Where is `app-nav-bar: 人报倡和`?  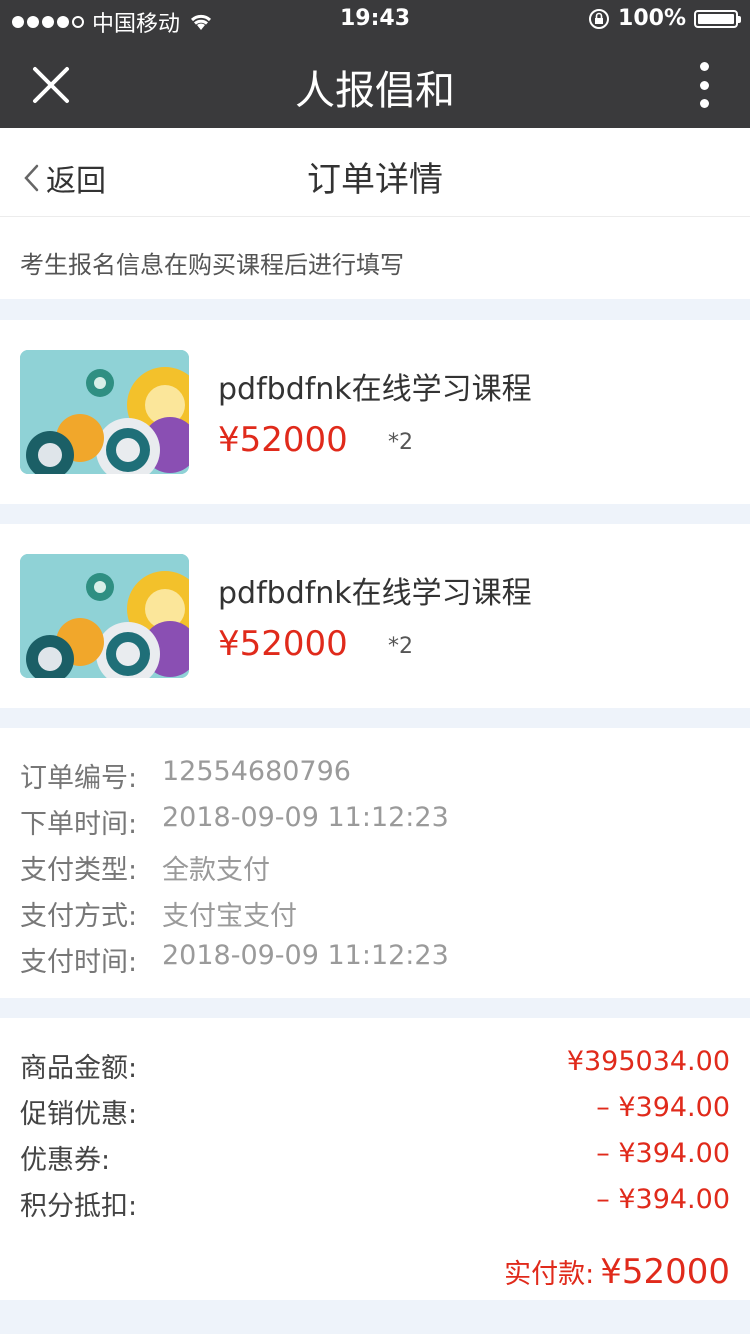
app-nav-bar: 人报倡和 is located at coordinates (375, 84).